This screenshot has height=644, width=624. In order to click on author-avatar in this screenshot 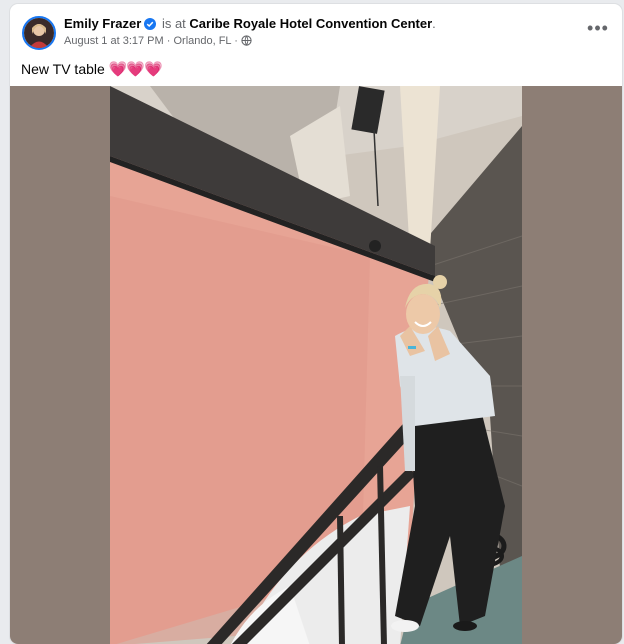, I will do `click(39, 33)`.